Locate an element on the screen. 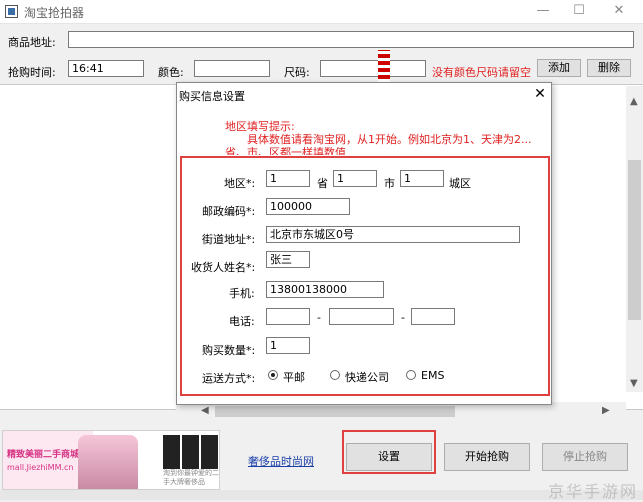  zip-label: 邮政编码*: is located at coordinates (229, 211).